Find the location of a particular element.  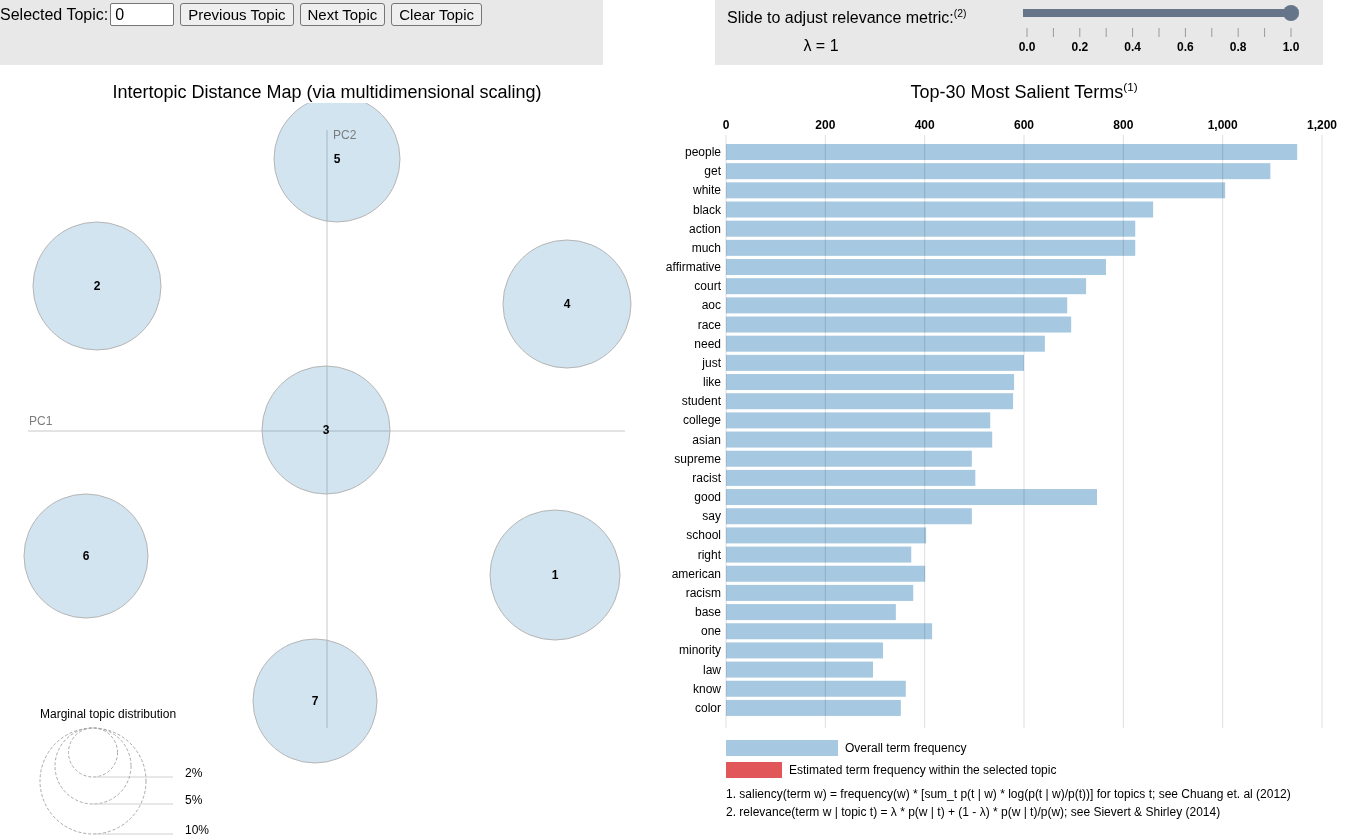

axis-tick-label: 800 is located at coordinates (1123, 125).